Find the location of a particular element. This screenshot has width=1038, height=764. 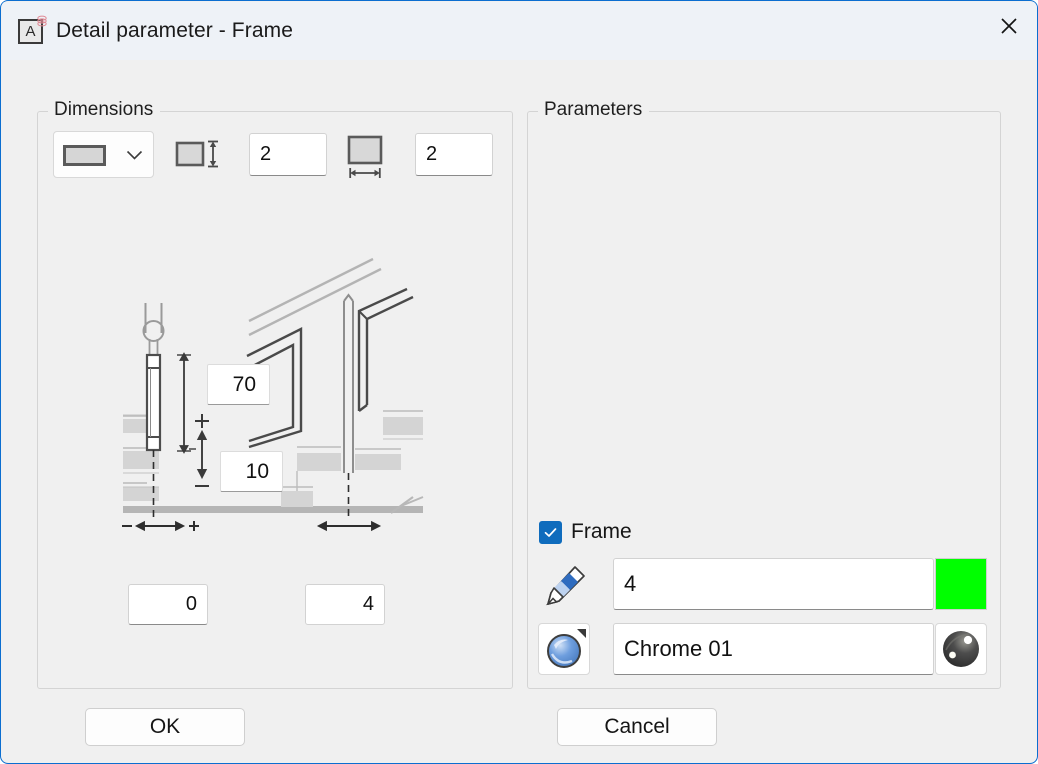

window-title: Detail parameter - Frame is located at coordinates (174, 30).